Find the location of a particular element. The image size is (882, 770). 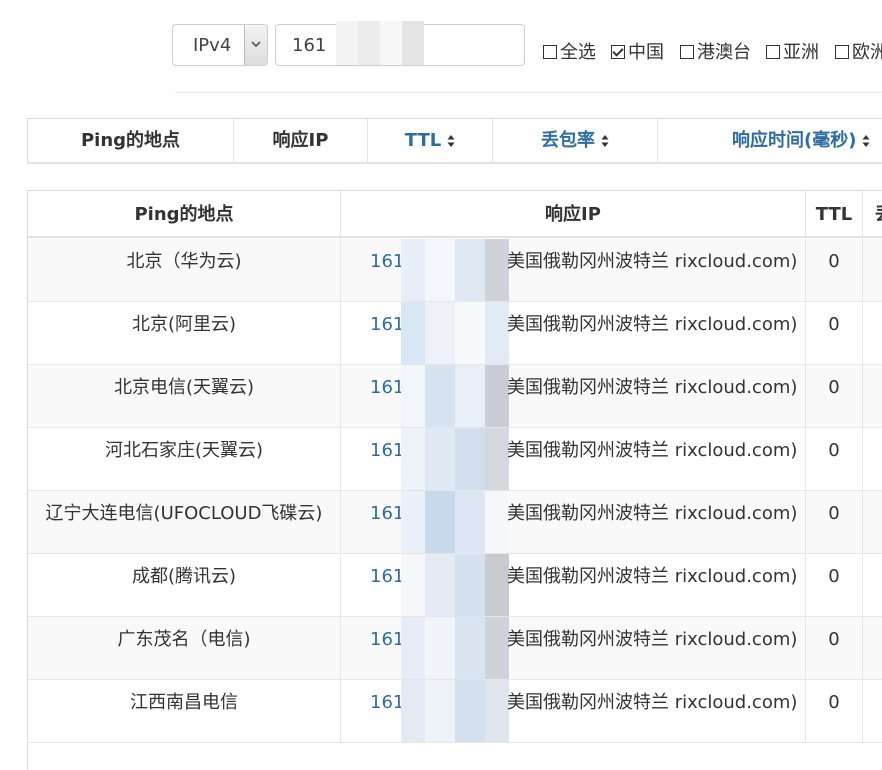

toolbar-divider is located at coordinates (528, 92).